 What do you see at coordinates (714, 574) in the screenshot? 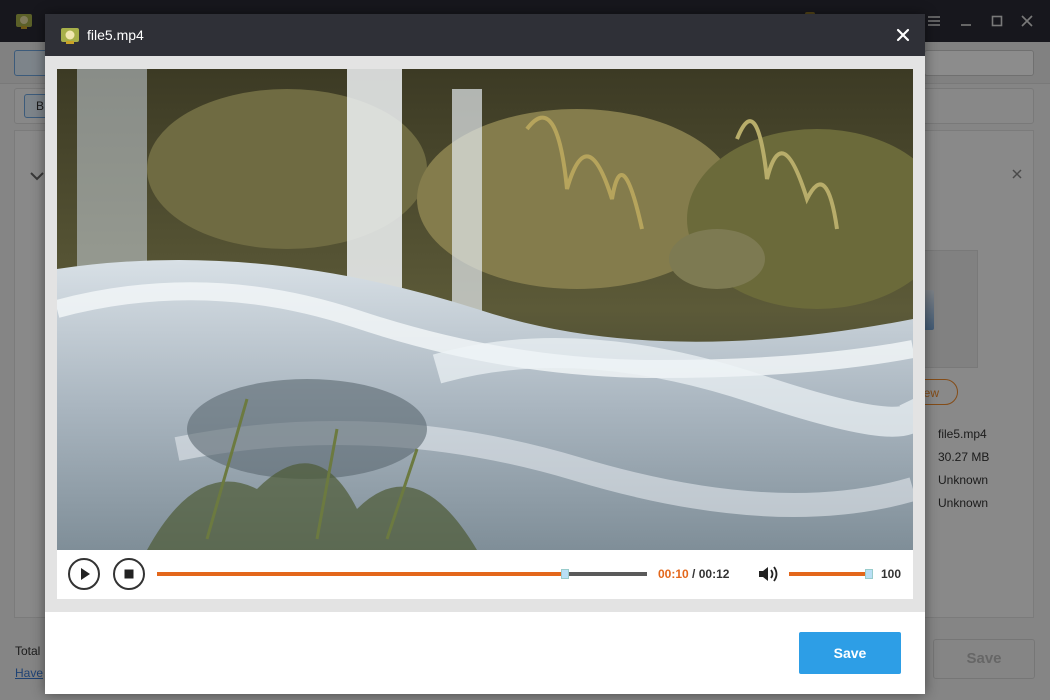
I see `total-time: 00:12` at bounding box center [714, 574].